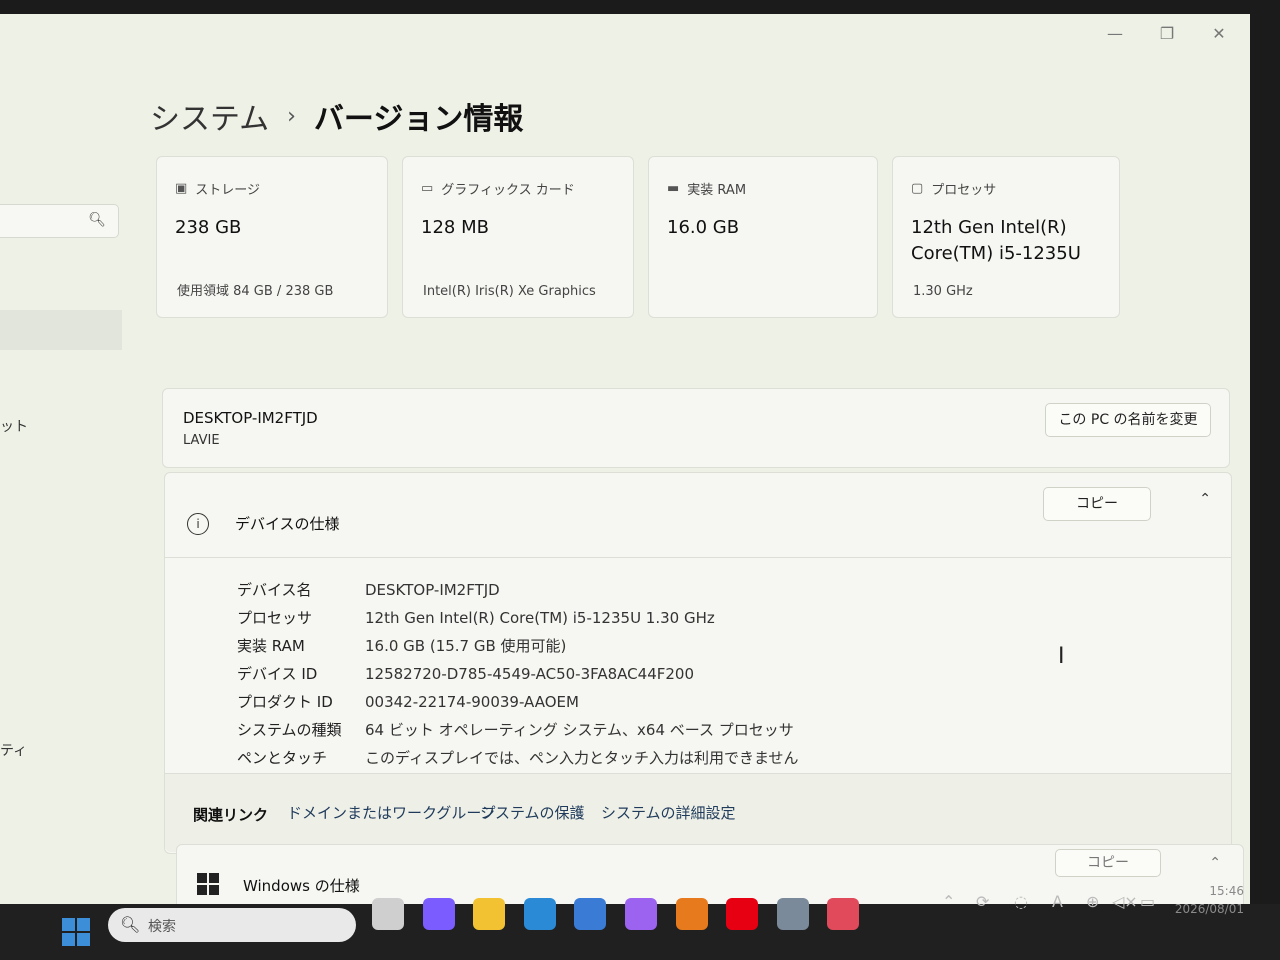 Image resolution: width=1280 pixels, height=960 pixels. Describe the element at coordinates (717, 190) in the screenshot. I see `card-label: 実装 RAM` at that location.